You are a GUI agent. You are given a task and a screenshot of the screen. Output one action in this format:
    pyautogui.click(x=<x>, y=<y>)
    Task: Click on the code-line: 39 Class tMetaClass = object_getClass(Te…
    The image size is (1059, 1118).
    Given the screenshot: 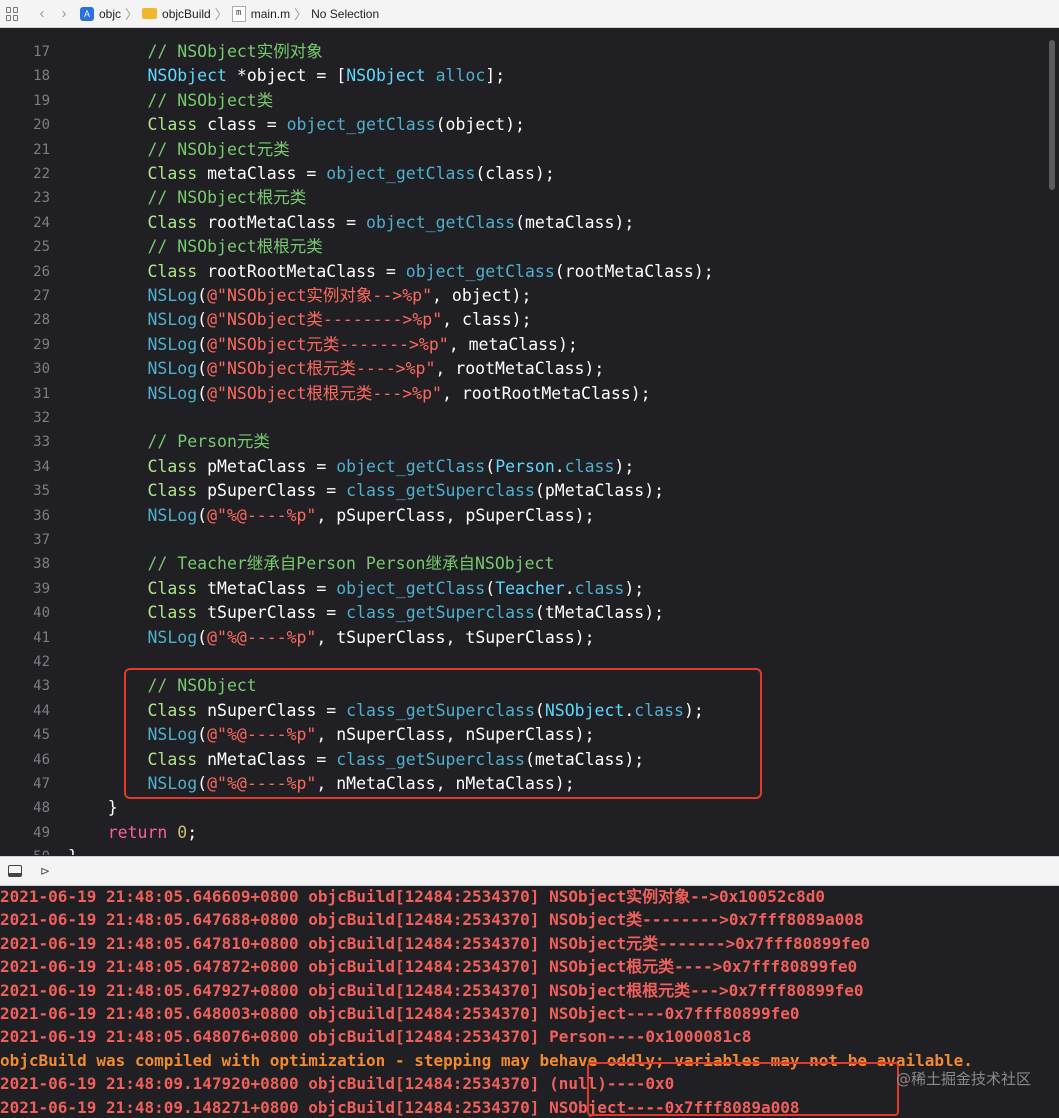 What is the action you would take?
    pyautogui.click(x=529, y=589)
    